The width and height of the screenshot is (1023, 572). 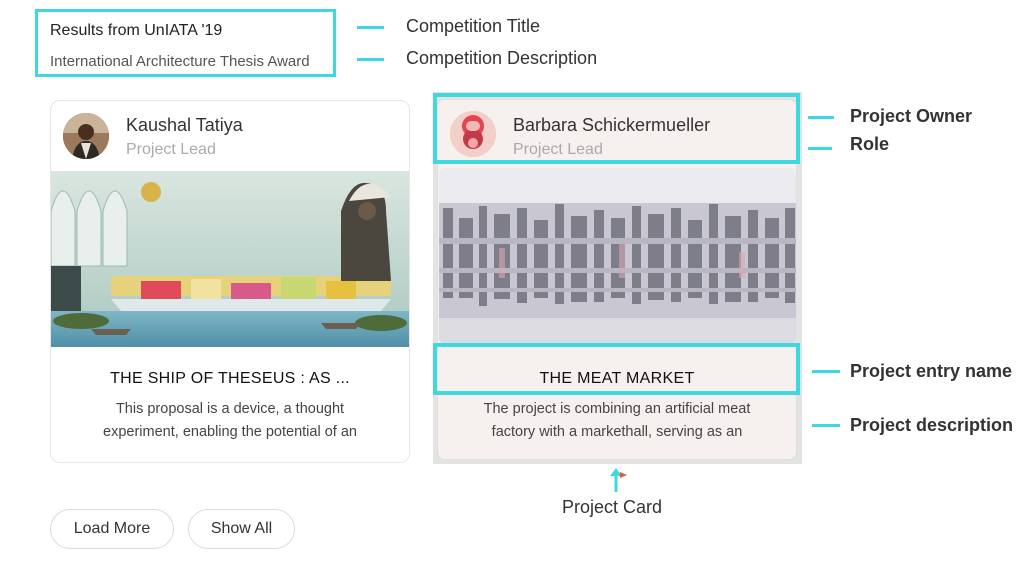 I want to click on owner-role: Project Lead, so click(x=171, y=149).